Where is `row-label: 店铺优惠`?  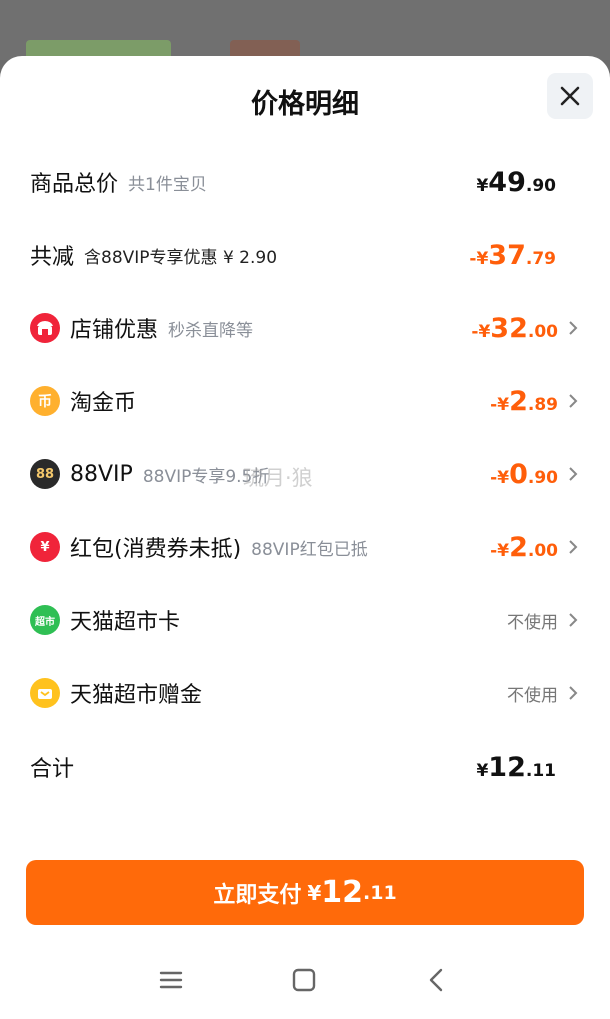
row-label: 店铺优惠 is located at coordinates (114, 330).